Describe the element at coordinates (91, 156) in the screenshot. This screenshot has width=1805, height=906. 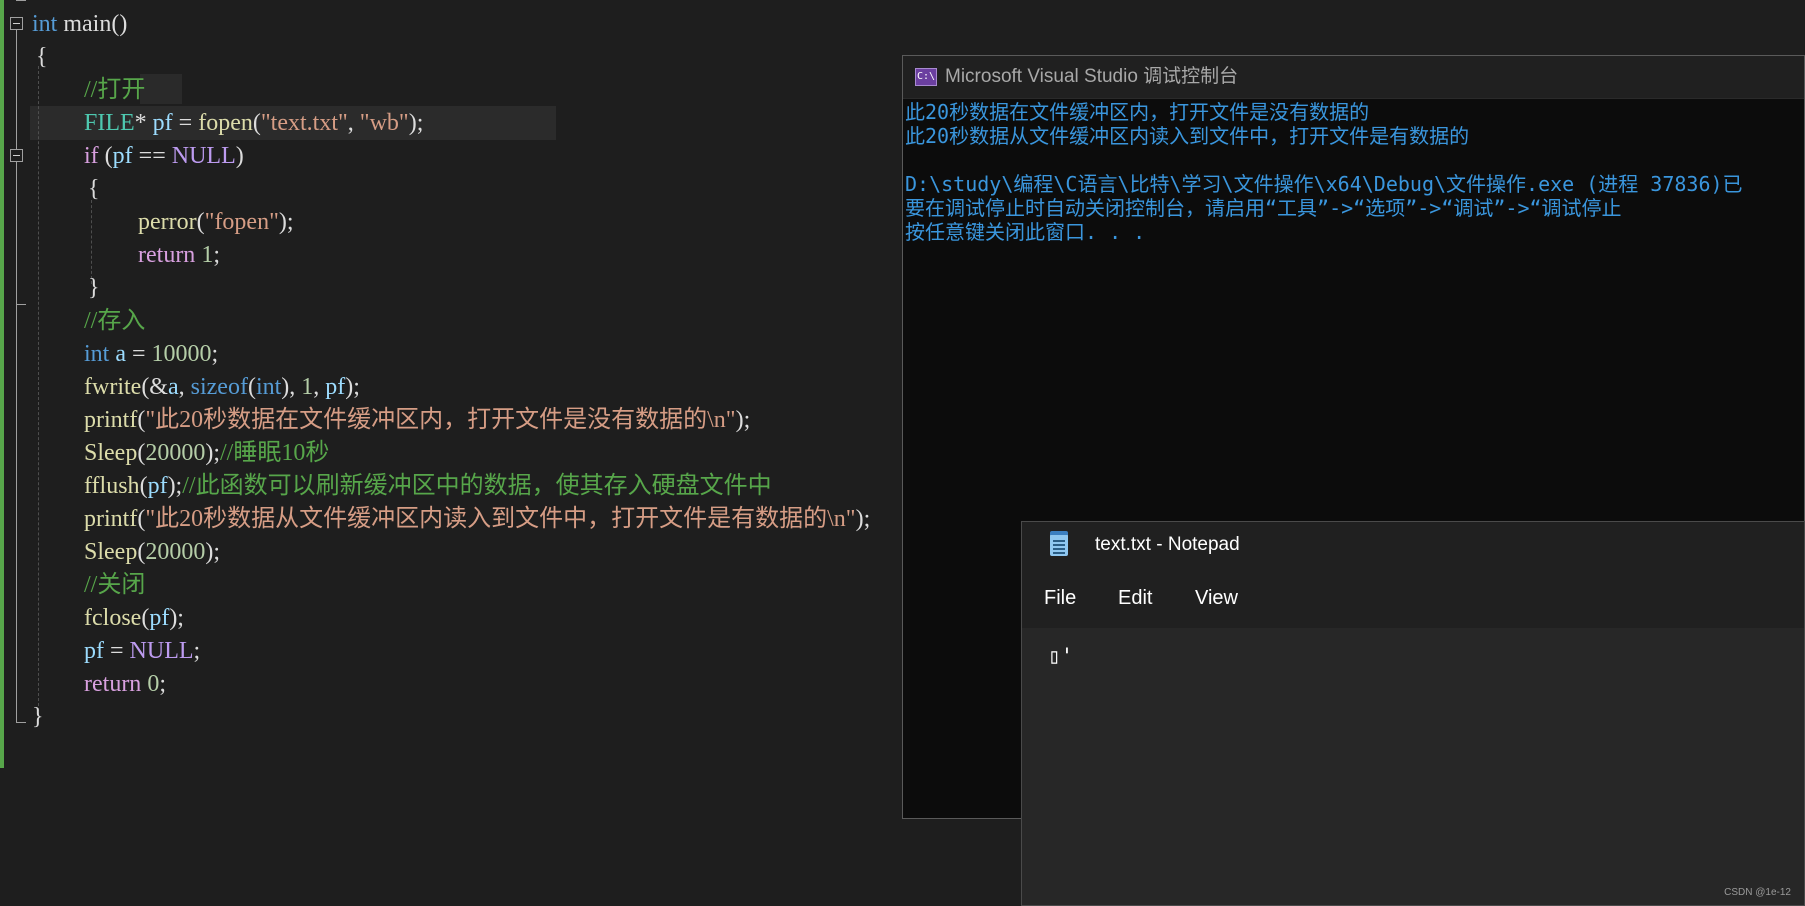
I see `code-token: if` at that location.